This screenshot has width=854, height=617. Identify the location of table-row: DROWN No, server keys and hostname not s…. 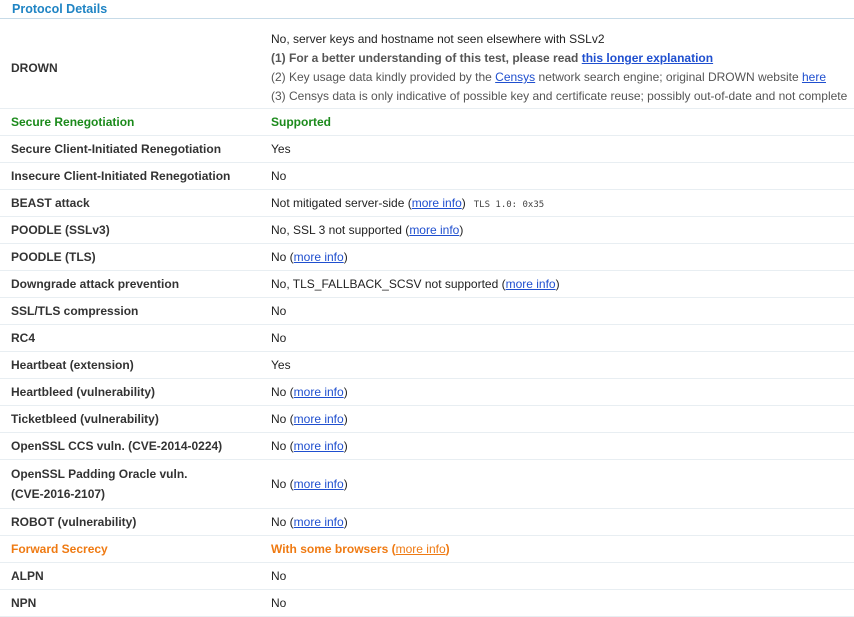
(427, 68).